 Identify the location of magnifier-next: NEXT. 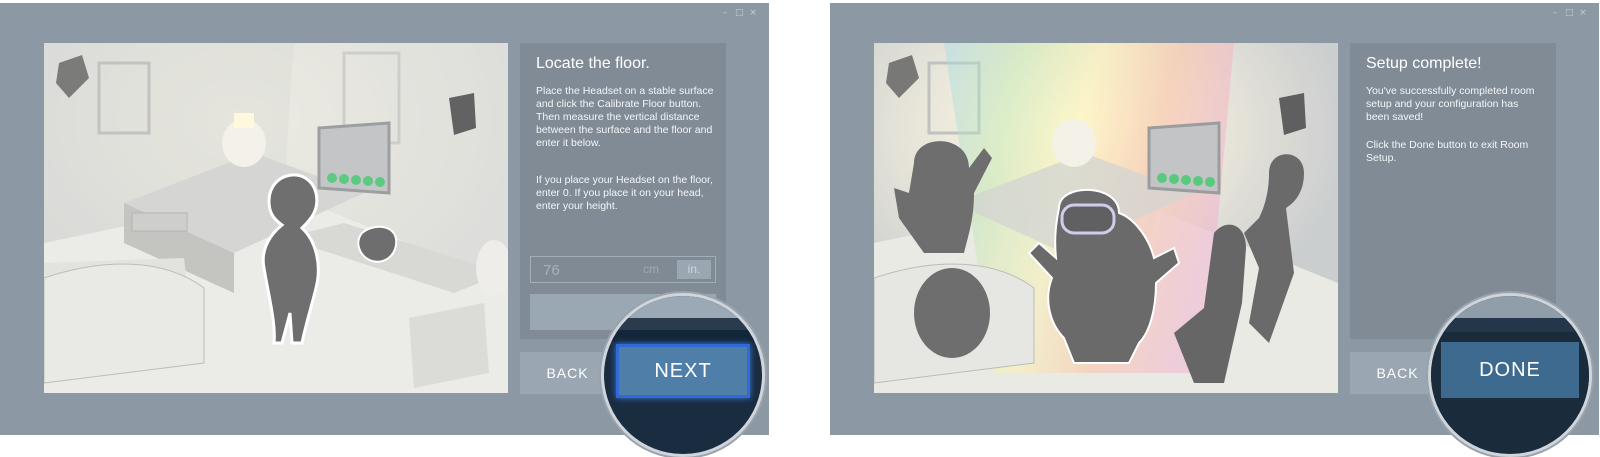
(683, 375).